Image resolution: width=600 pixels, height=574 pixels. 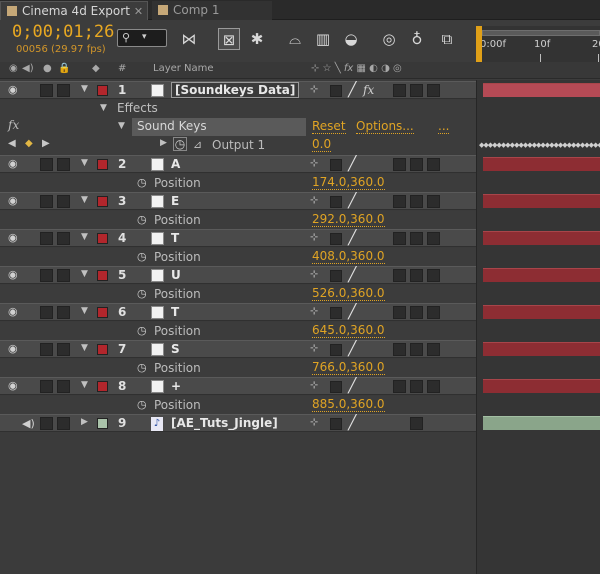 I want to click on tab-comp-1: Comp 1, so click(x=212, y=10).